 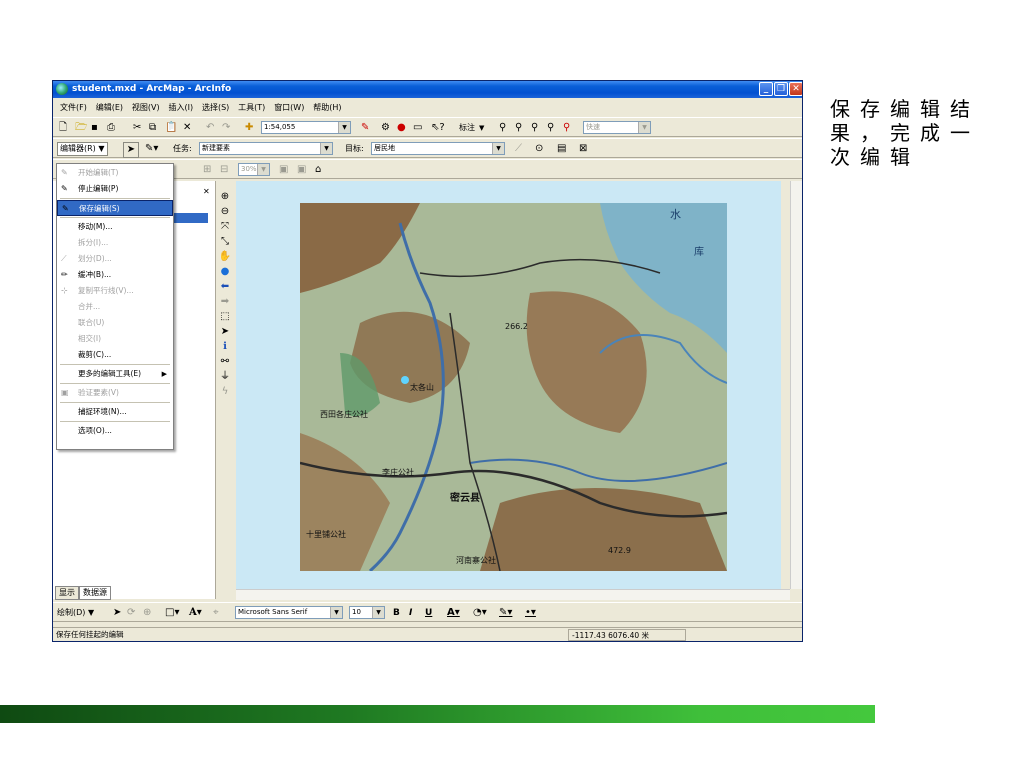 I want to click on zoom-percent-combo: 30% ▼, so click(x=254, y=169).